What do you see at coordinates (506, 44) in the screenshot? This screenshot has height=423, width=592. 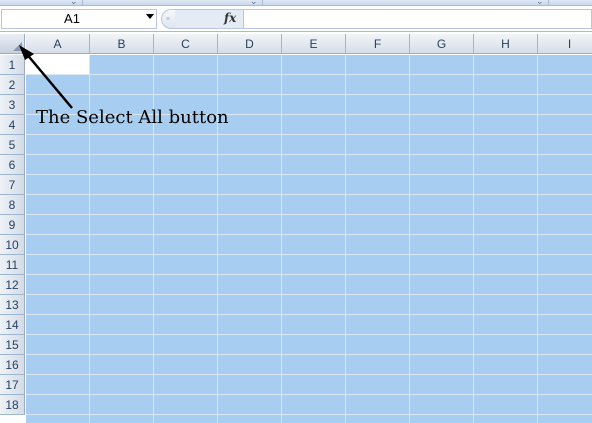 I see `column-header-h: H` at bounding box center [506, 44].